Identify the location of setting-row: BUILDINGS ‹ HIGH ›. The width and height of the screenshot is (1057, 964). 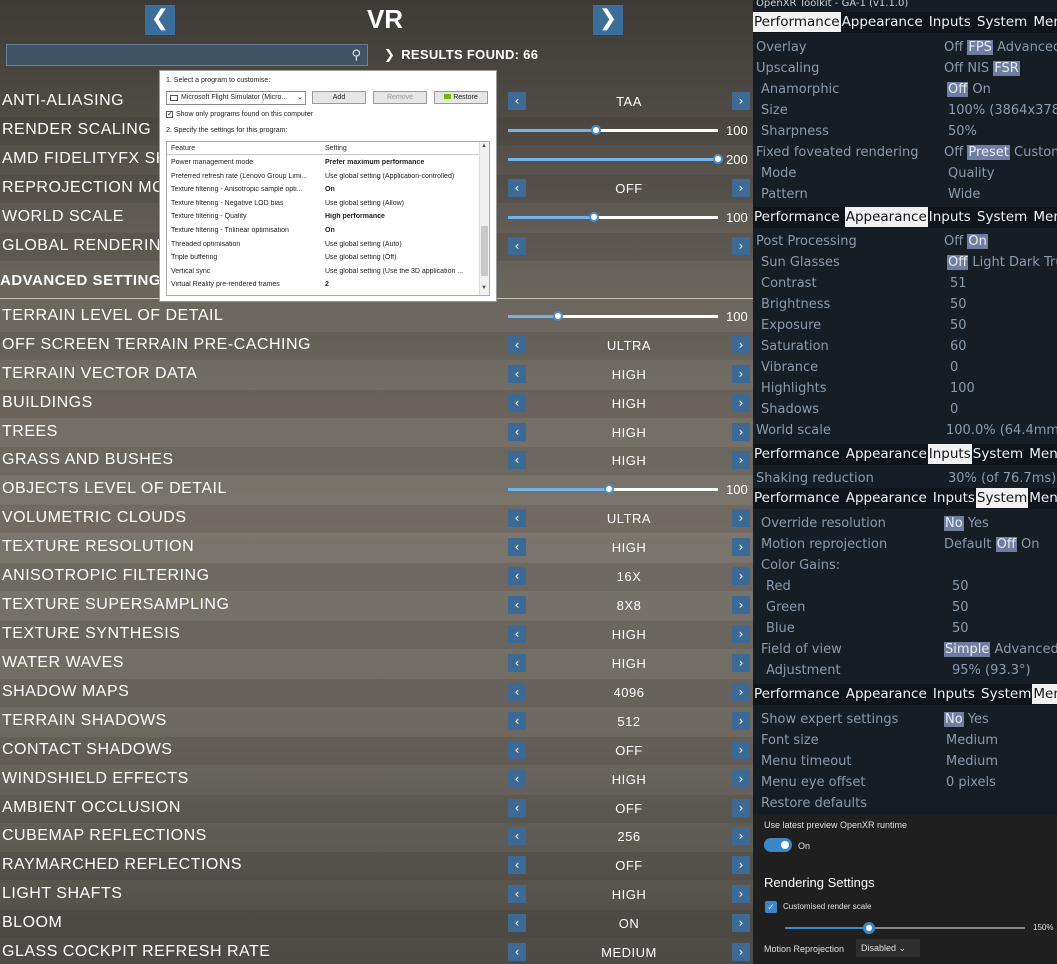
(376, 404).